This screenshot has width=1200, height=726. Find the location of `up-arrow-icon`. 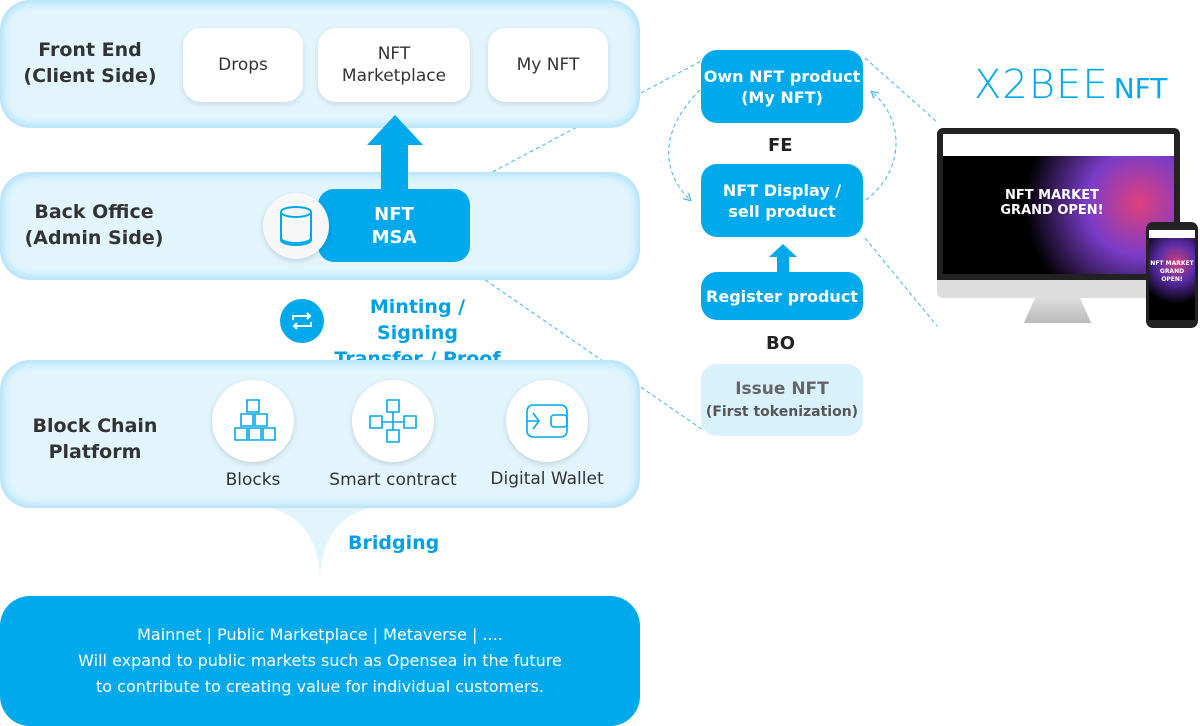

up-arrow-icon is located at coordinates (395, 153).